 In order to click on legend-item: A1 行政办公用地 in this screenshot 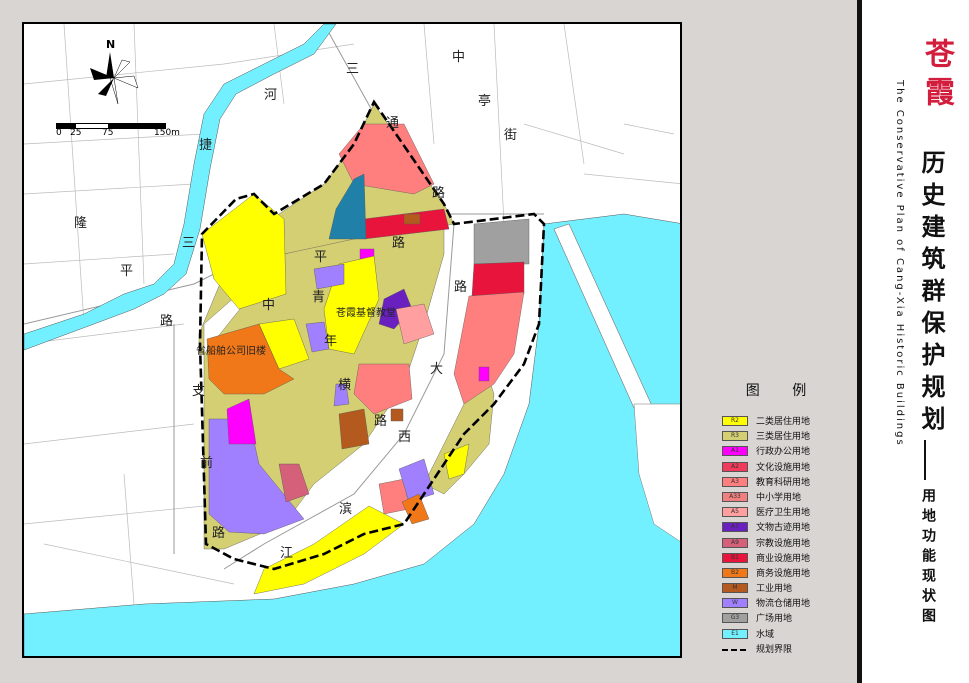, I will do `click(783, 451)`.